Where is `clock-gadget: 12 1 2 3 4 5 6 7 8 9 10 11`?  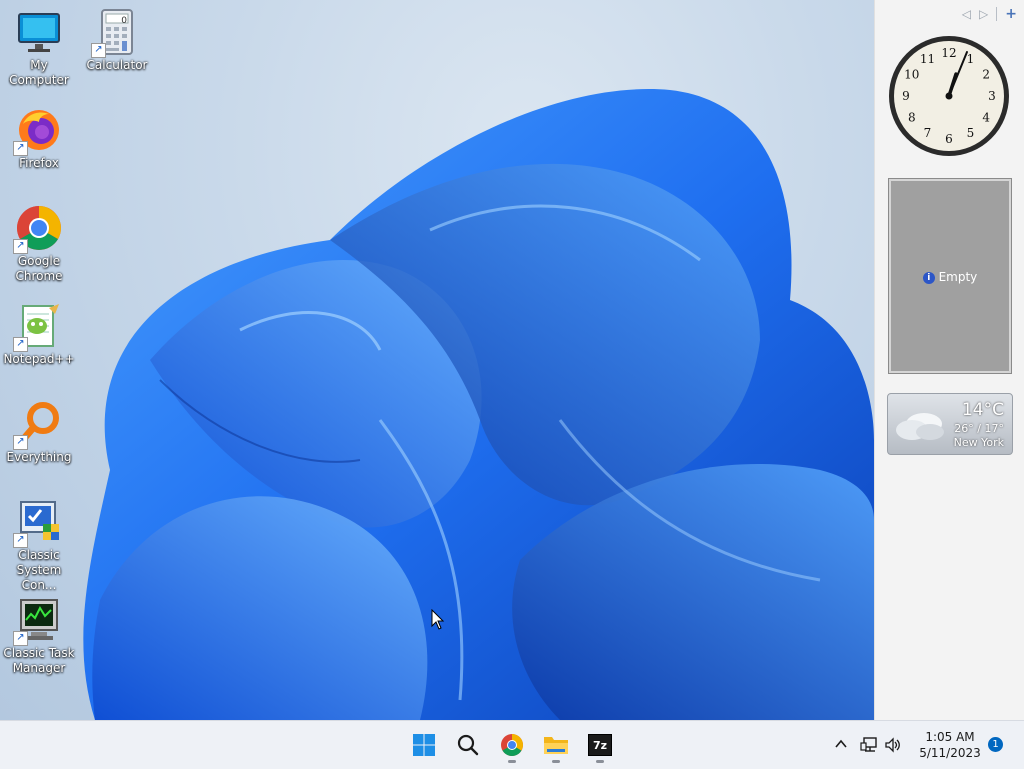
clock-gadget: 12 1 2 3 4 5 6 7 8 9 10 11 is located at coordinates (949, 96).